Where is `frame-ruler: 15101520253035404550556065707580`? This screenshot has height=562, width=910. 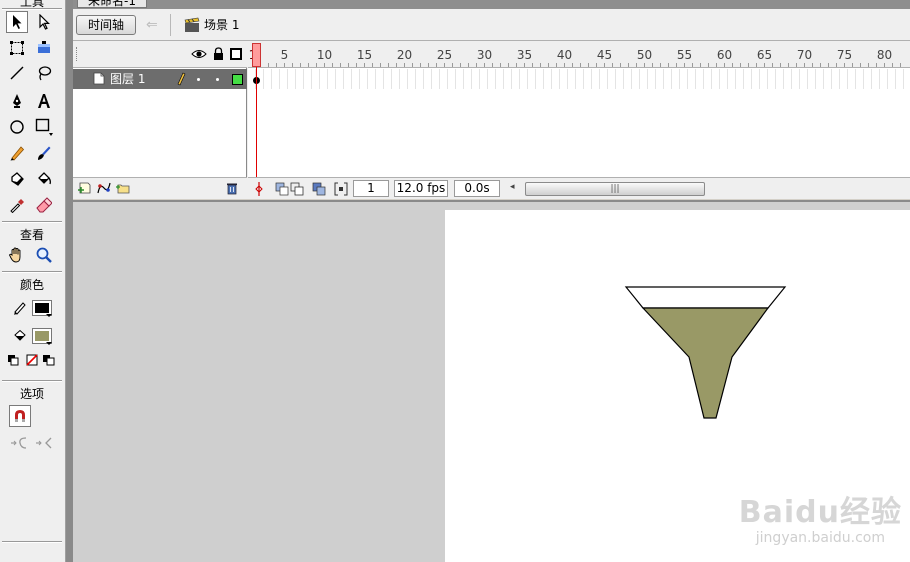 frame-ruler: 15101520253035404550556065707580 is located at coordinates (579, 54).